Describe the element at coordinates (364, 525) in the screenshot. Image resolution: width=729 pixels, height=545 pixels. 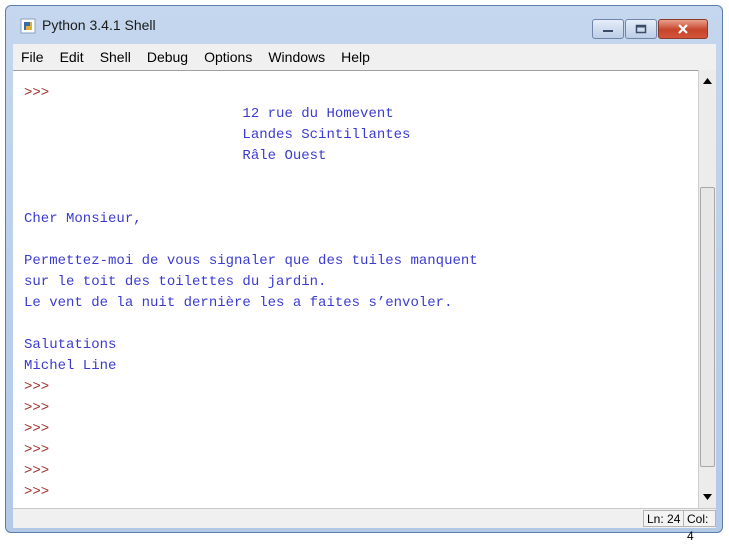
I see `status-bar: Ln: 24 Col: 4` at that location.